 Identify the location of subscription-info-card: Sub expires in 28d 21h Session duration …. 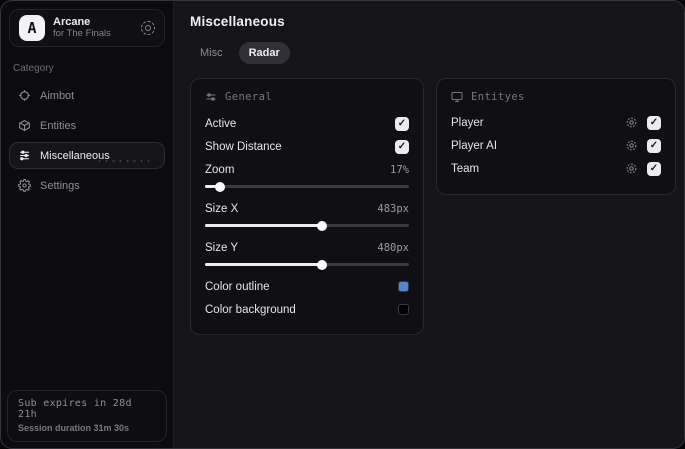
(87, 416).